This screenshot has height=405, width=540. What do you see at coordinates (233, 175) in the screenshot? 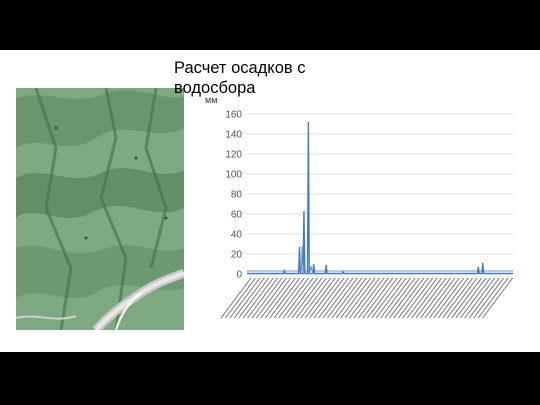
I see `y-tick-label: 100` at bounding box center [233, 175].